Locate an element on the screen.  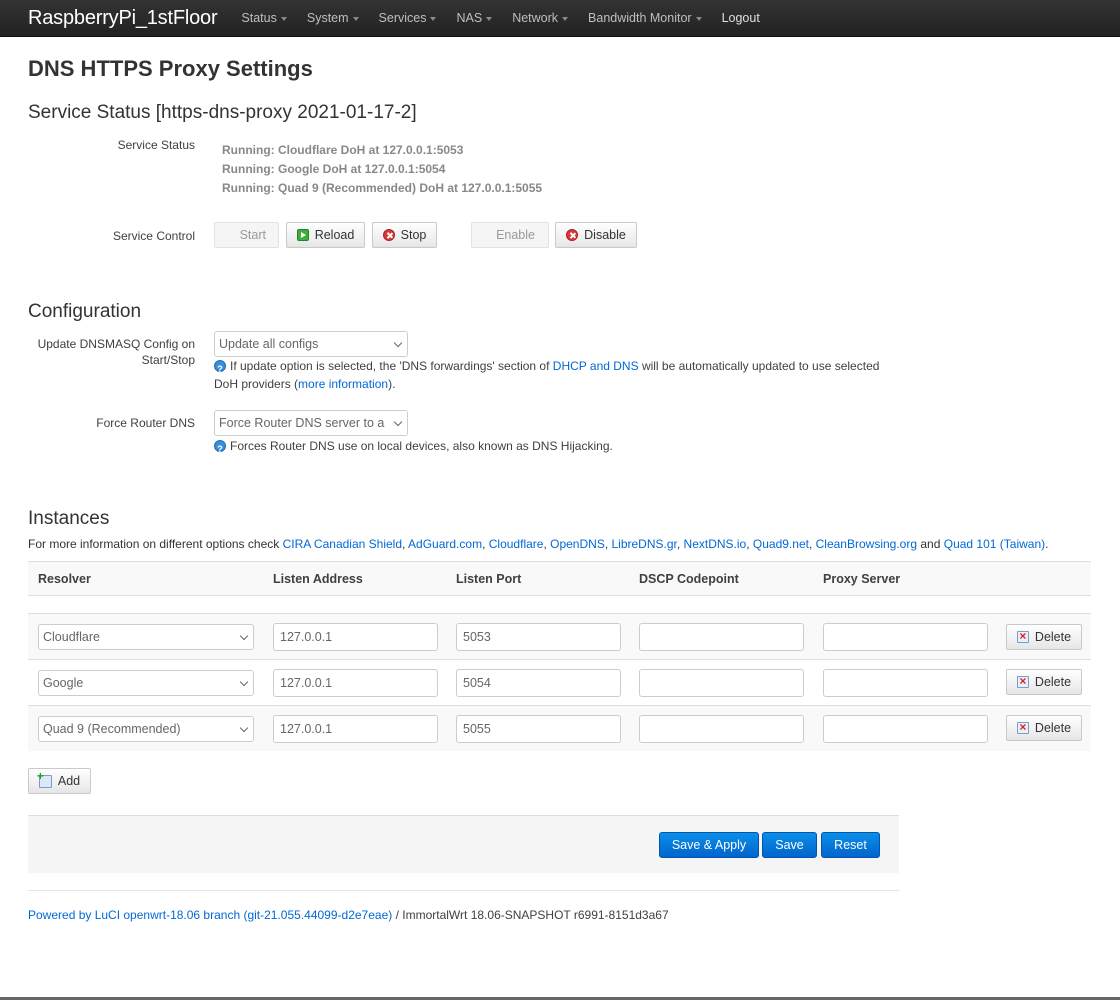
start-button-label: Start is located at coordinates (252, 235).